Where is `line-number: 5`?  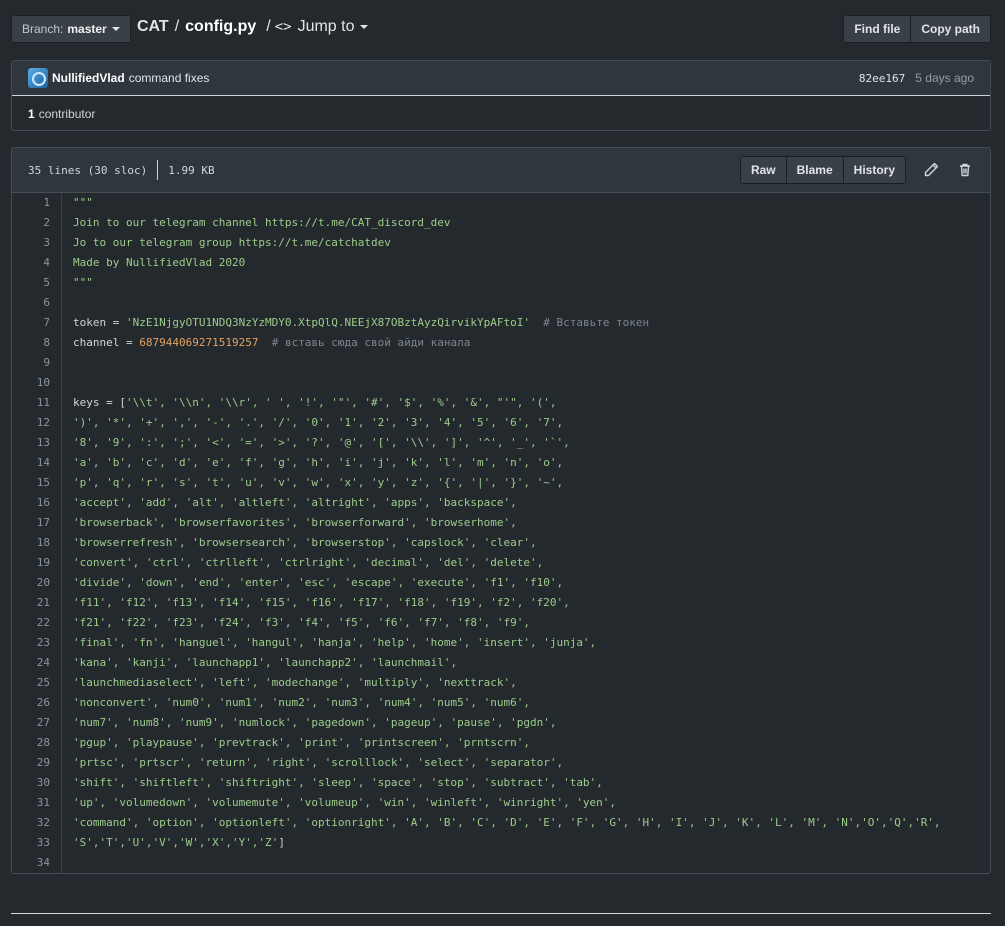 line-number: 5 is located at coordinates (37, 283).